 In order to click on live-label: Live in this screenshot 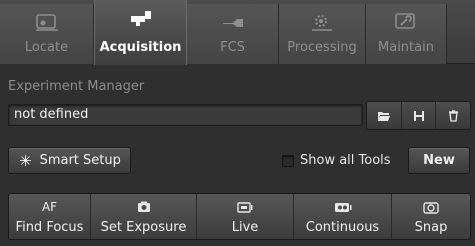, I will do `click(245, 227)`.